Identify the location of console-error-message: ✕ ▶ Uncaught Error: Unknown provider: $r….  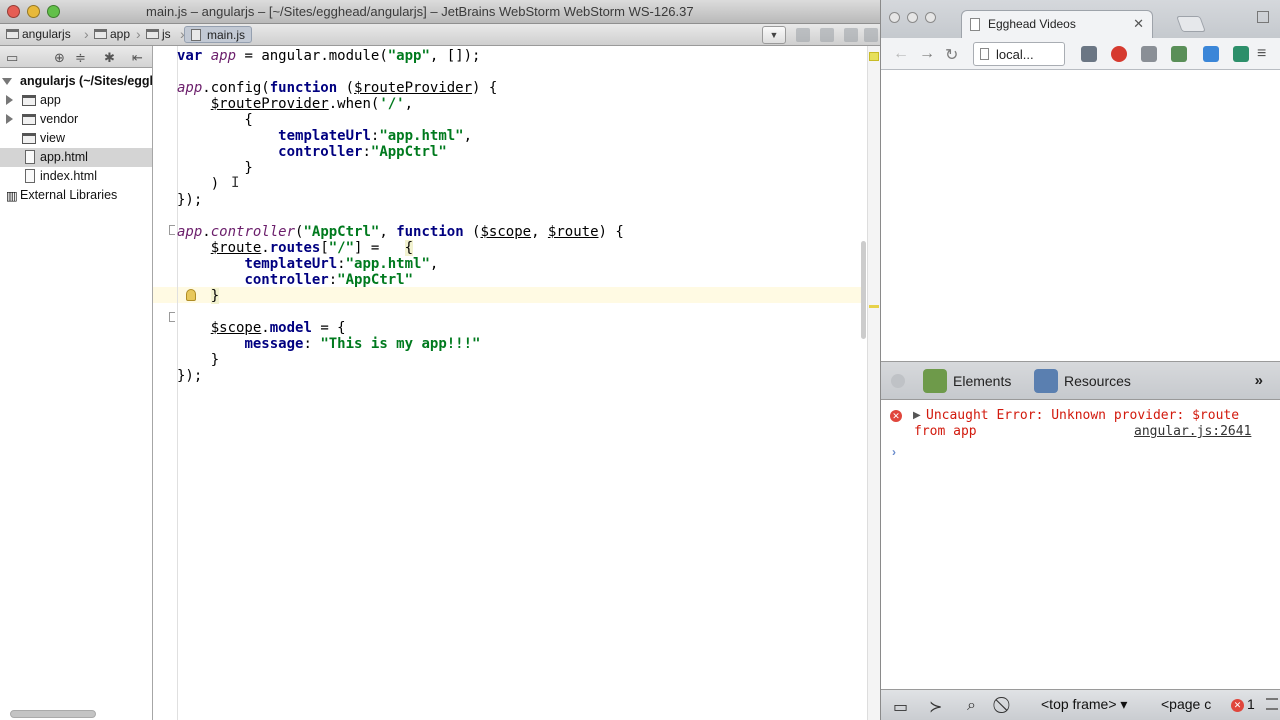
(1080, 425).